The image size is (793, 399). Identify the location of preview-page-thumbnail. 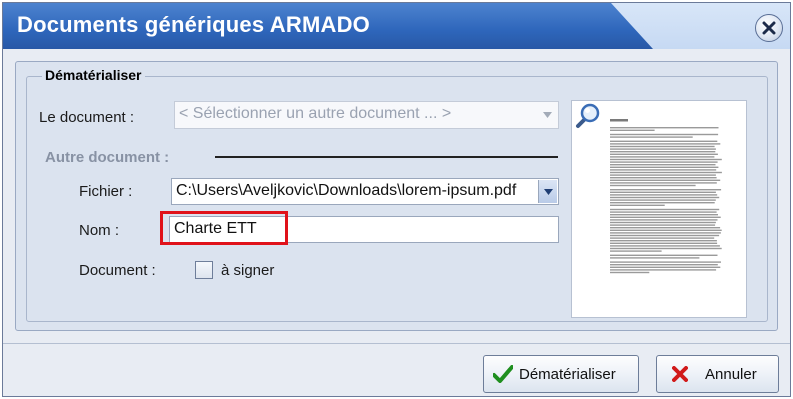
(666, 196).